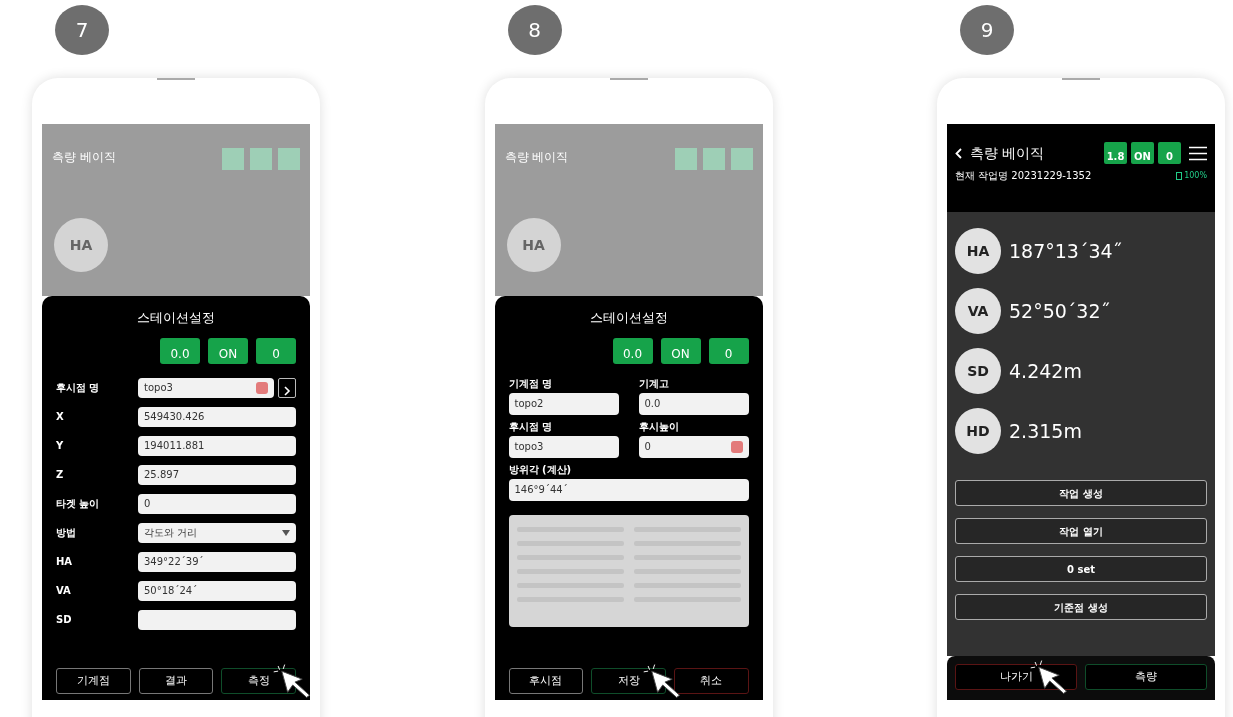 This screenshot has width=1233, height=717. What do you see at coordinates (540, 469) in the screenshot?
I see `field-label: 방위각 (계산)` at bounding box center [540, 469].